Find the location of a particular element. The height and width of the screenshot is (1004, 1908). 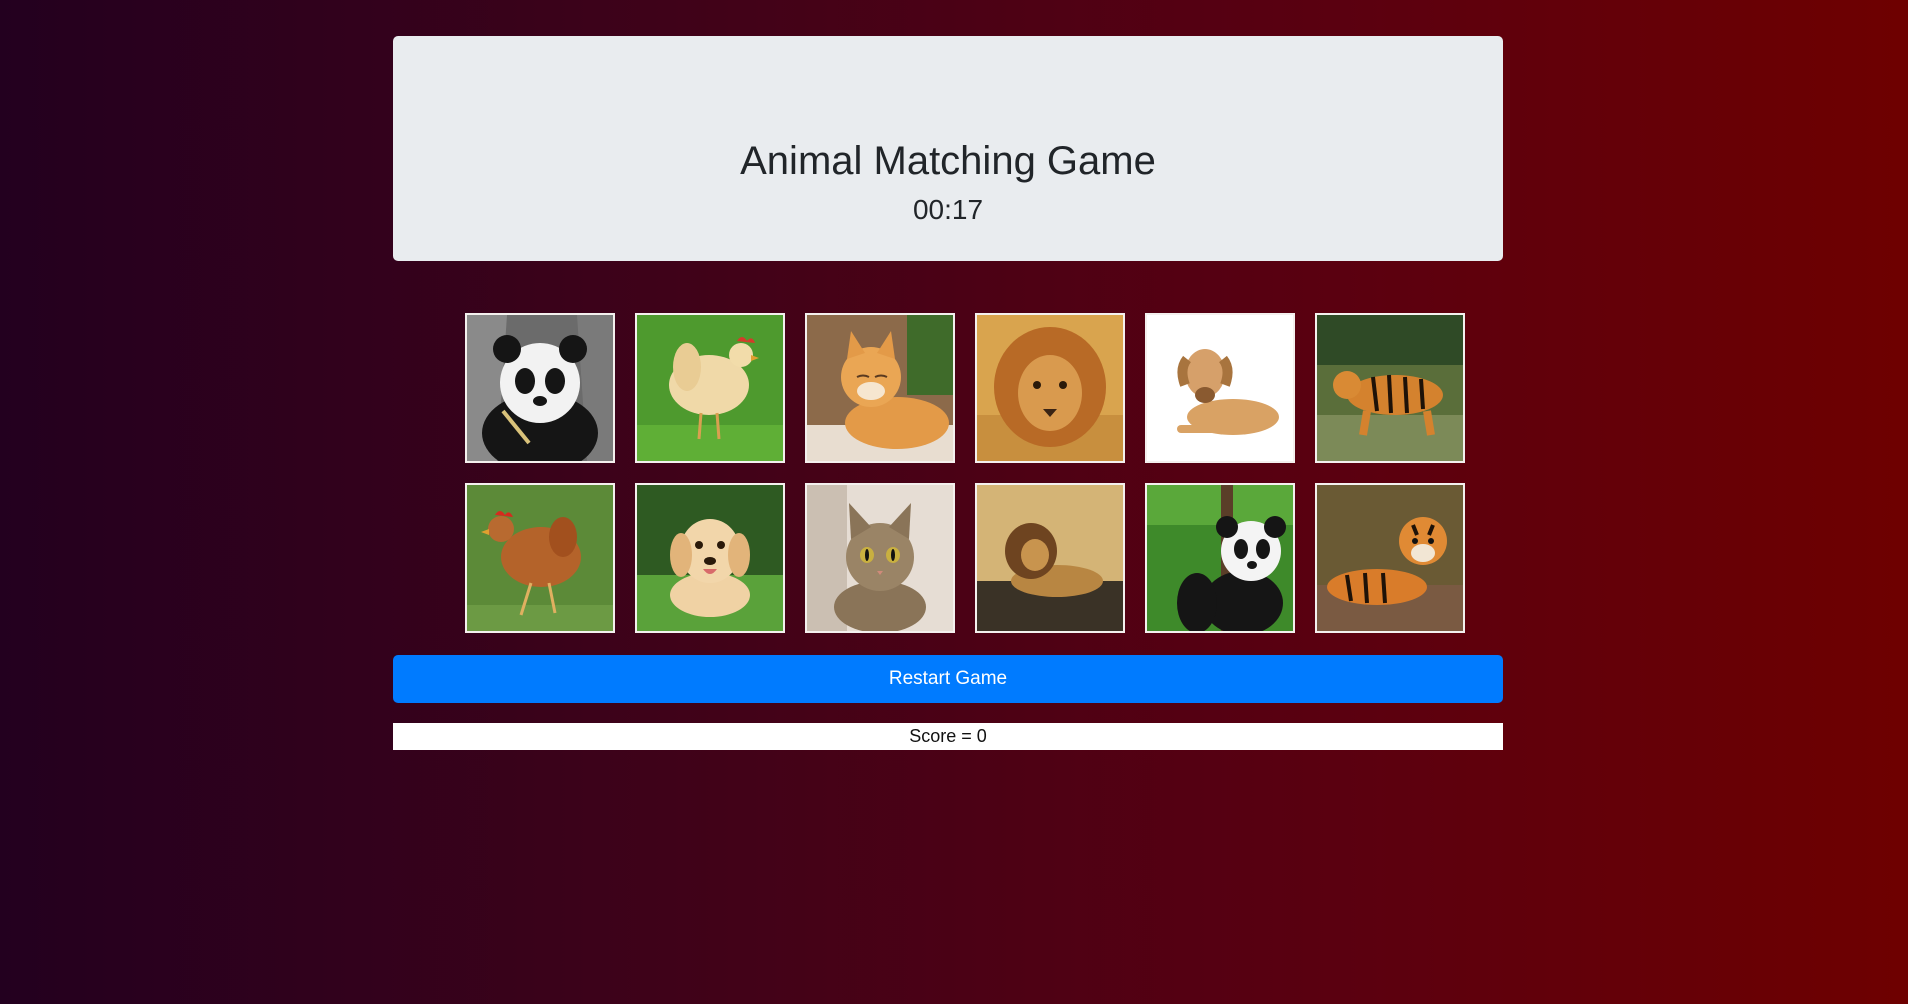

game-header: Animal Matching Game 00:17 is located at coordinates (948, 148).